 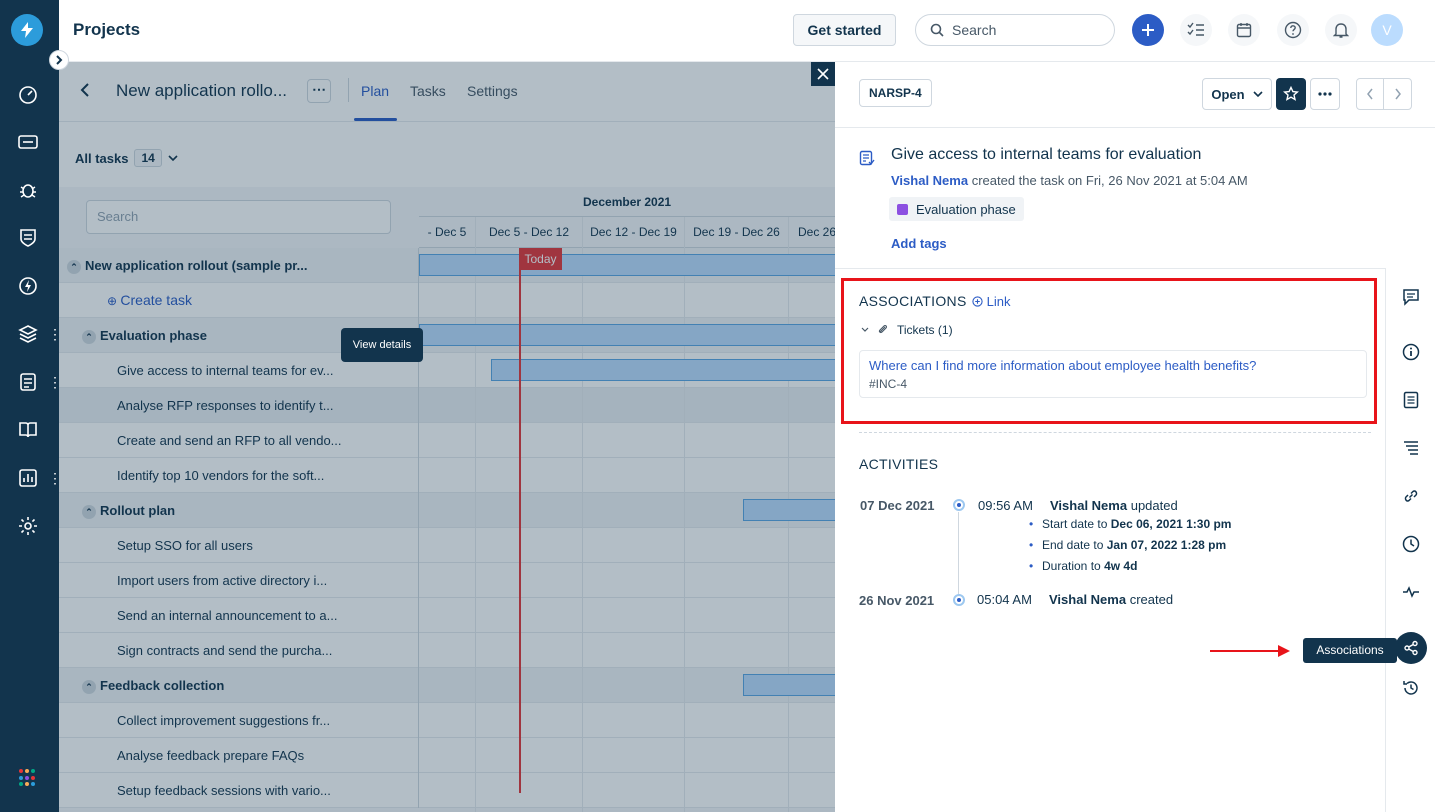 What do you see at coordinates (1387, 30) in the screenshot?
I see `user-avatar: V` at bounding box center [1387, 30].